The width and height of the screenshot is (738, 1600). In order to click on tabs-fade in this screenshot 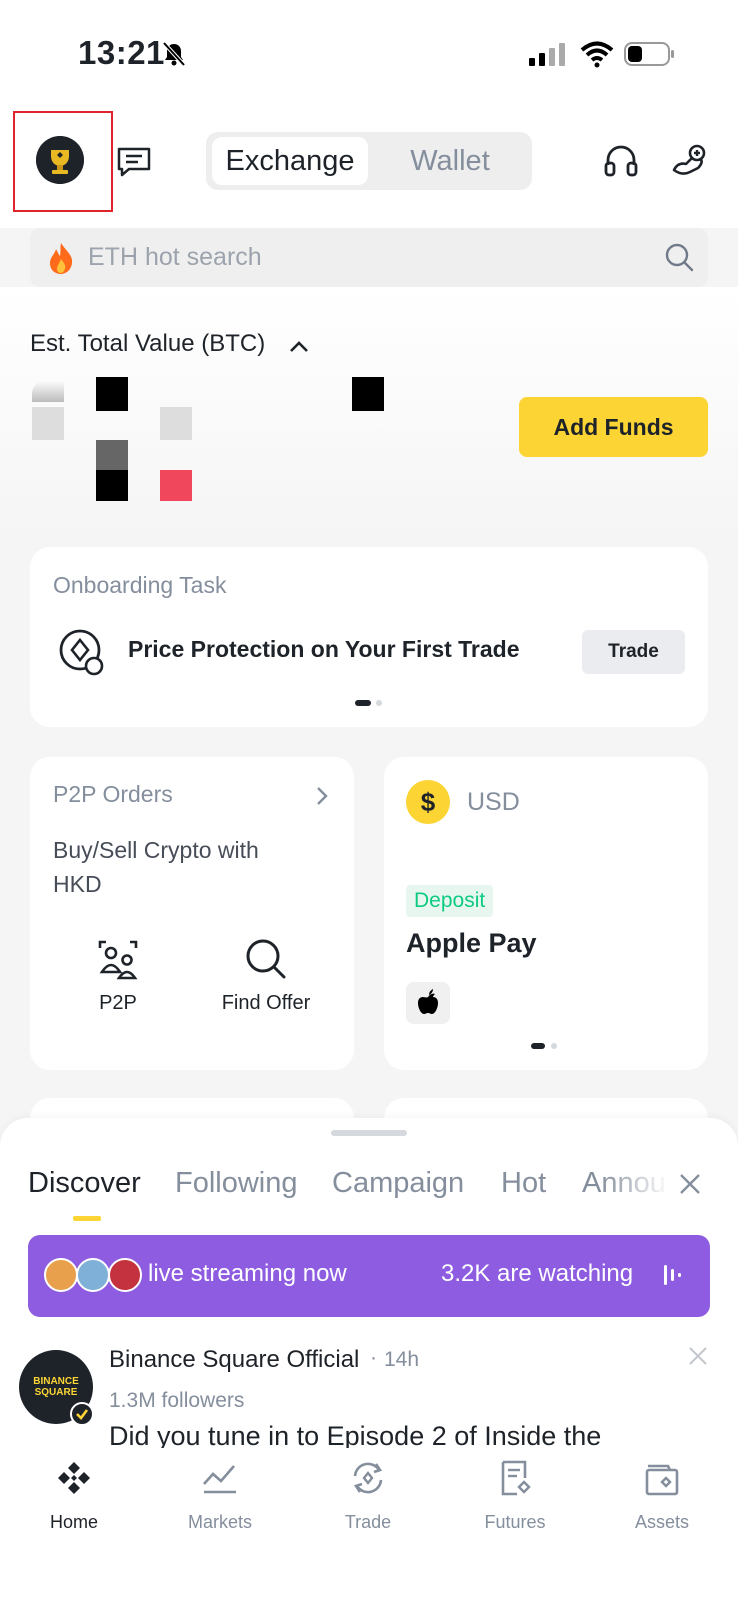, I will do `click(635, 1185)`.